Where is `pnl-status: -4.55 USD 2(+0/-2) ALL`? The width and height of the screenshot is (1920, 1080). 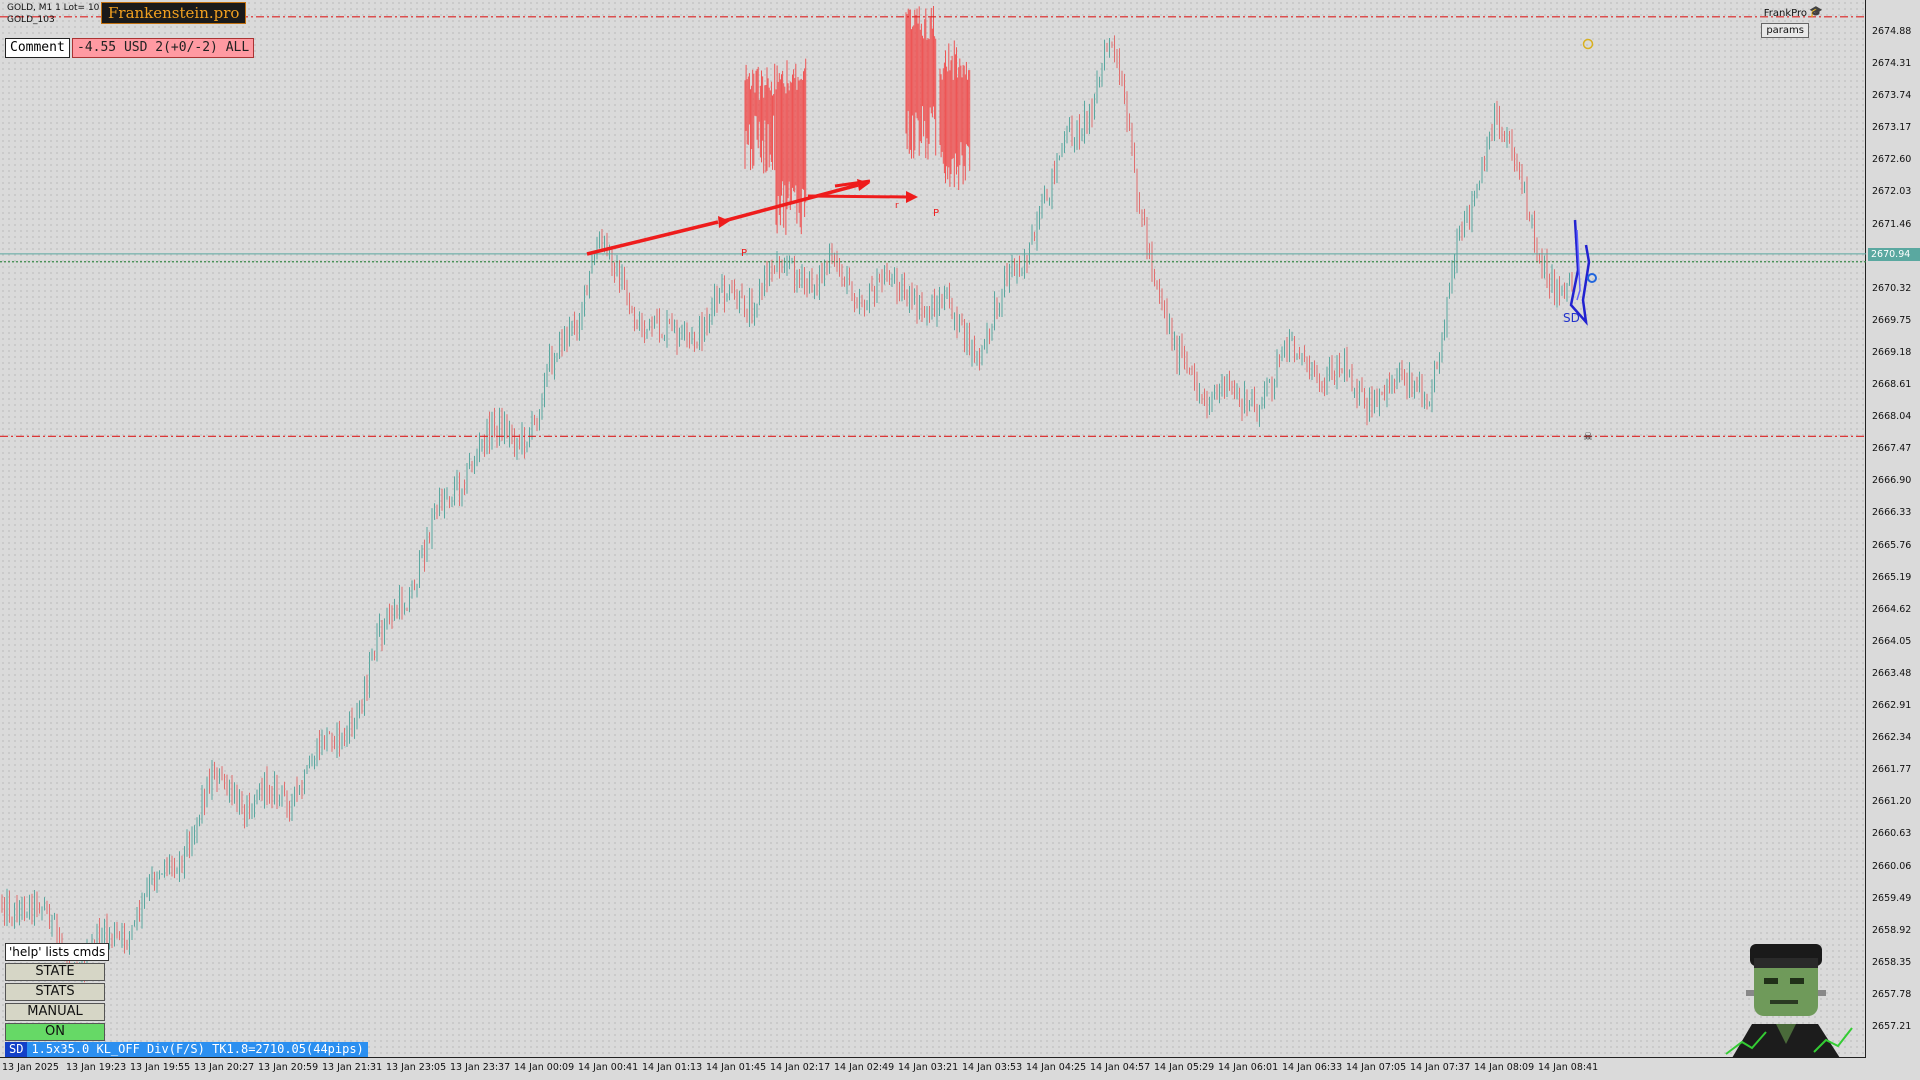 pnl-status: -4.55 USD 2(+0/-2) ALL is located at coordinates (163, 48).